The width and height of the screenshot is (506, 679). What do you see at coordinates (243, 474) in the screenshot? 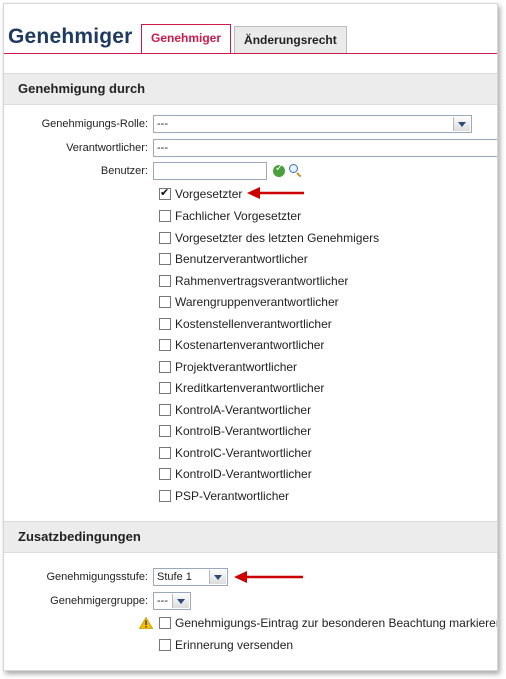
I see `checkbox-label: KontrolD-Verantwortlicher` at bounding box center [243, 474].